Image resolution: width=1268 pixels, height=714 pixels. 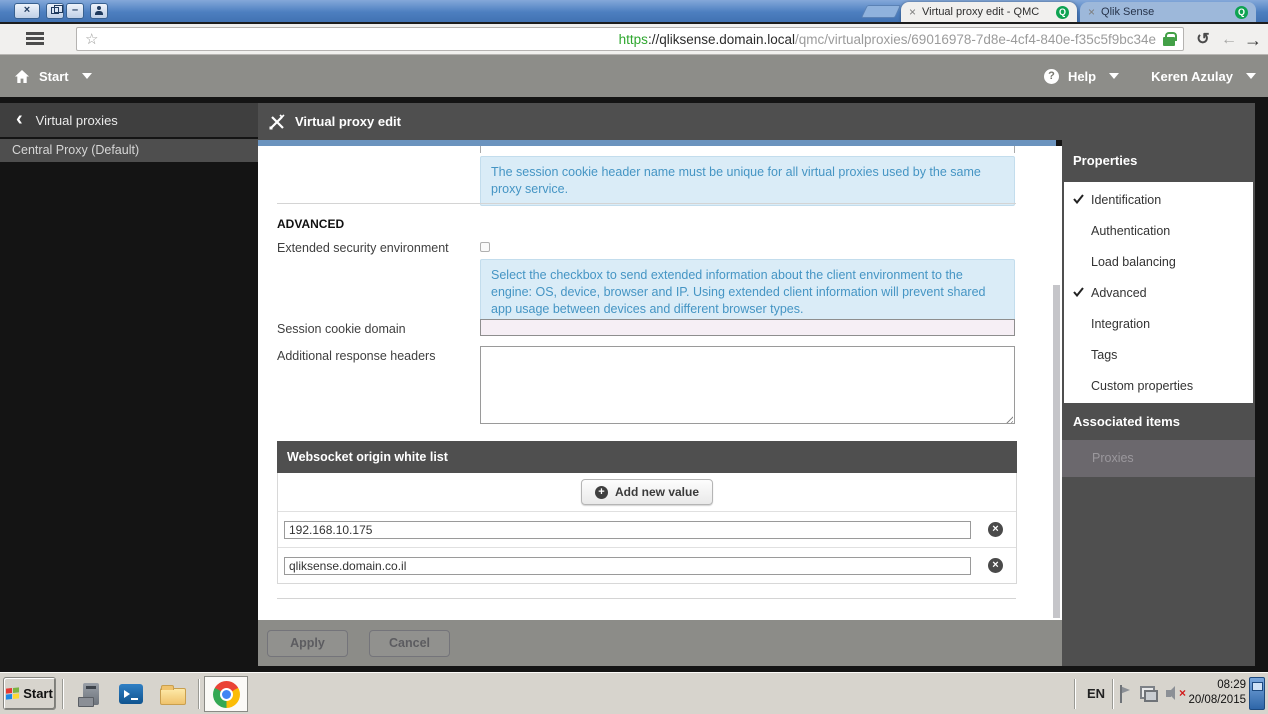 I want to click on powershell-icon, so click(x=131, y=694).